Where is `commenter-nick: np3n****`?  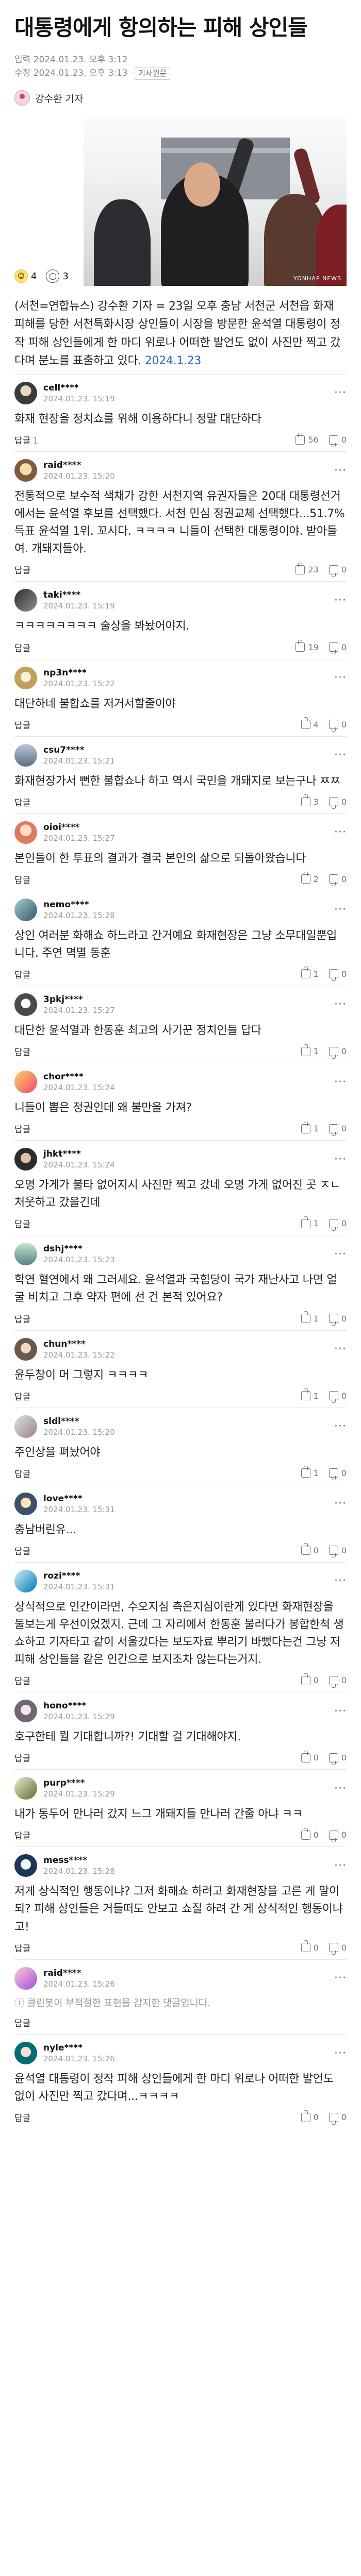
commenter-nick: np3n**** is located at coordinates (79, 673).